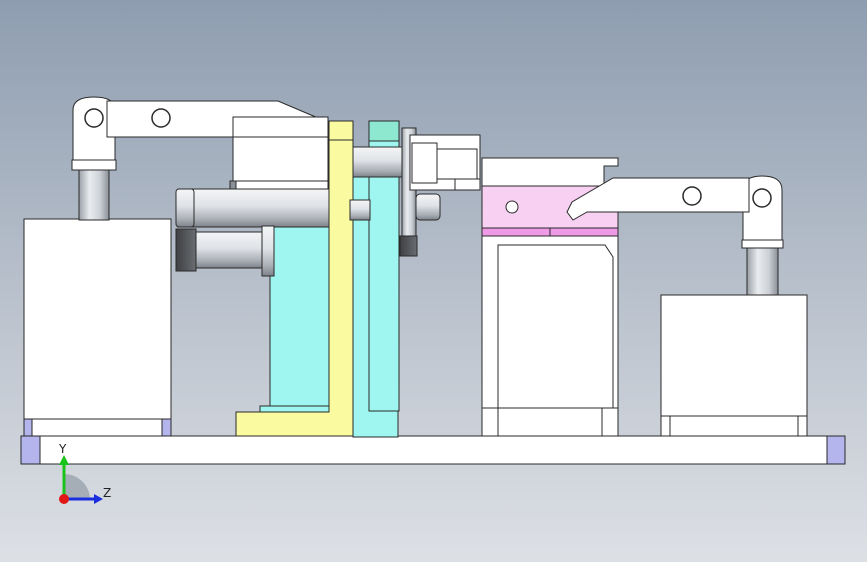 This screenshot has height=562, width=867. Describe the element at coordinates (734, 365) in the screenshot. I see `right-clamp-block` at that location.